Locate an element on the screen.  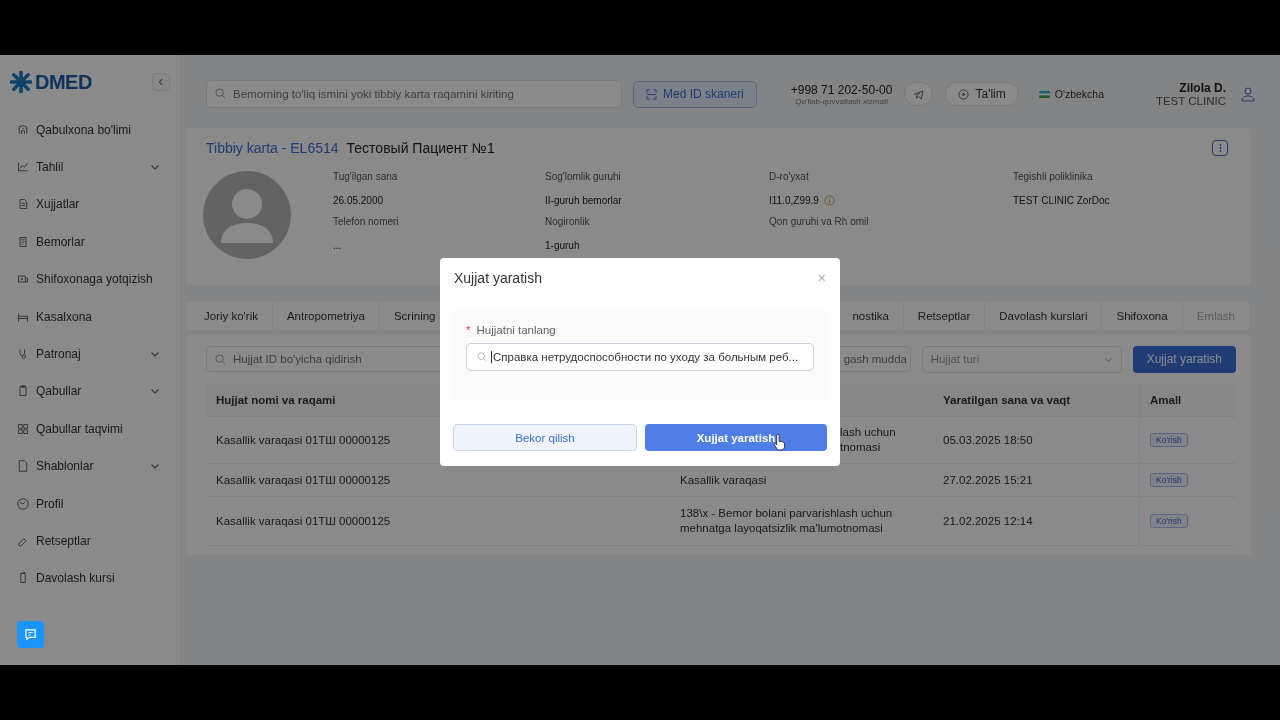
sidebar-item: Bemorlar is located at coordinates (90, 242).